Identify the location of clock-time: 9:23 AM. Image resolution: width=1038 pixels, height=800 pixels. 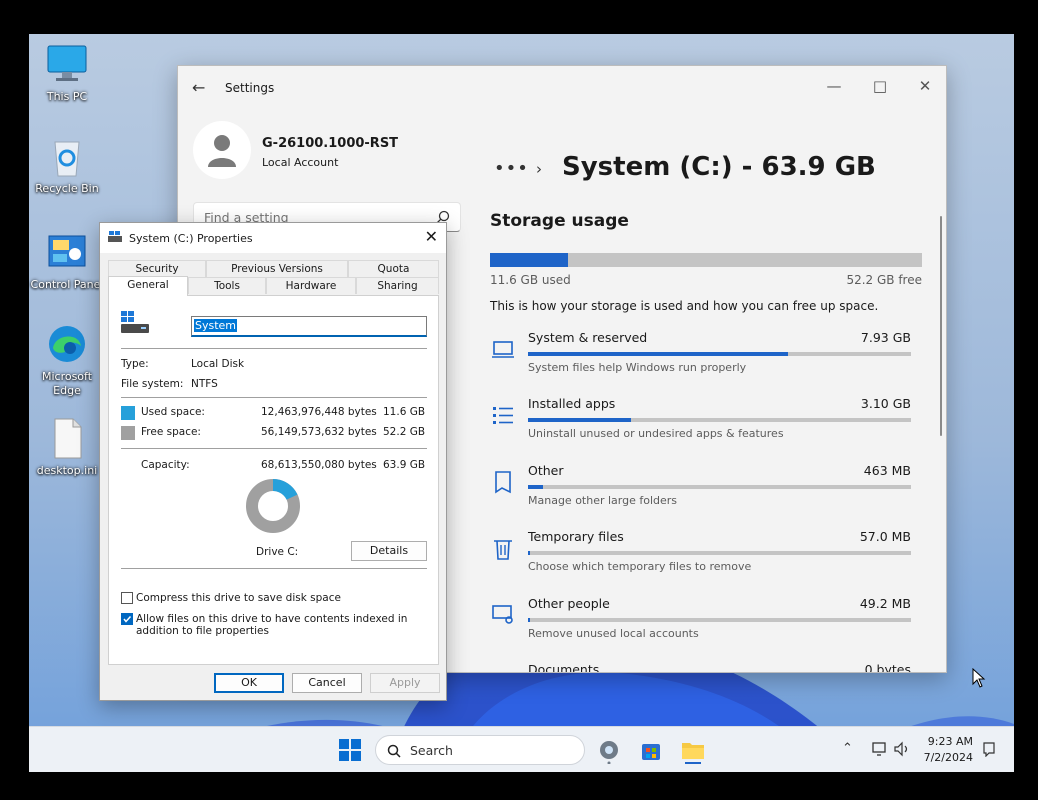
(945, 741).